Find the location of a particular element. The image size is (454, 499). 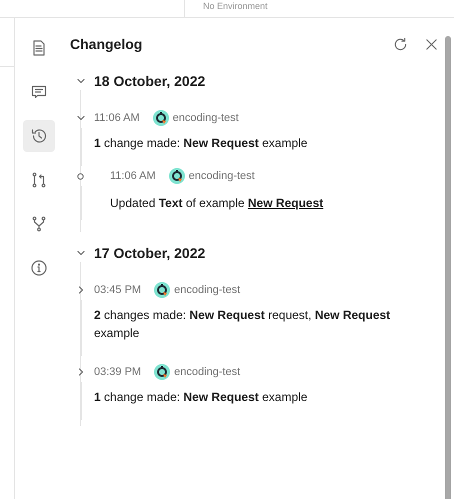

pull-request-icon is located at coordinates (39, 180).